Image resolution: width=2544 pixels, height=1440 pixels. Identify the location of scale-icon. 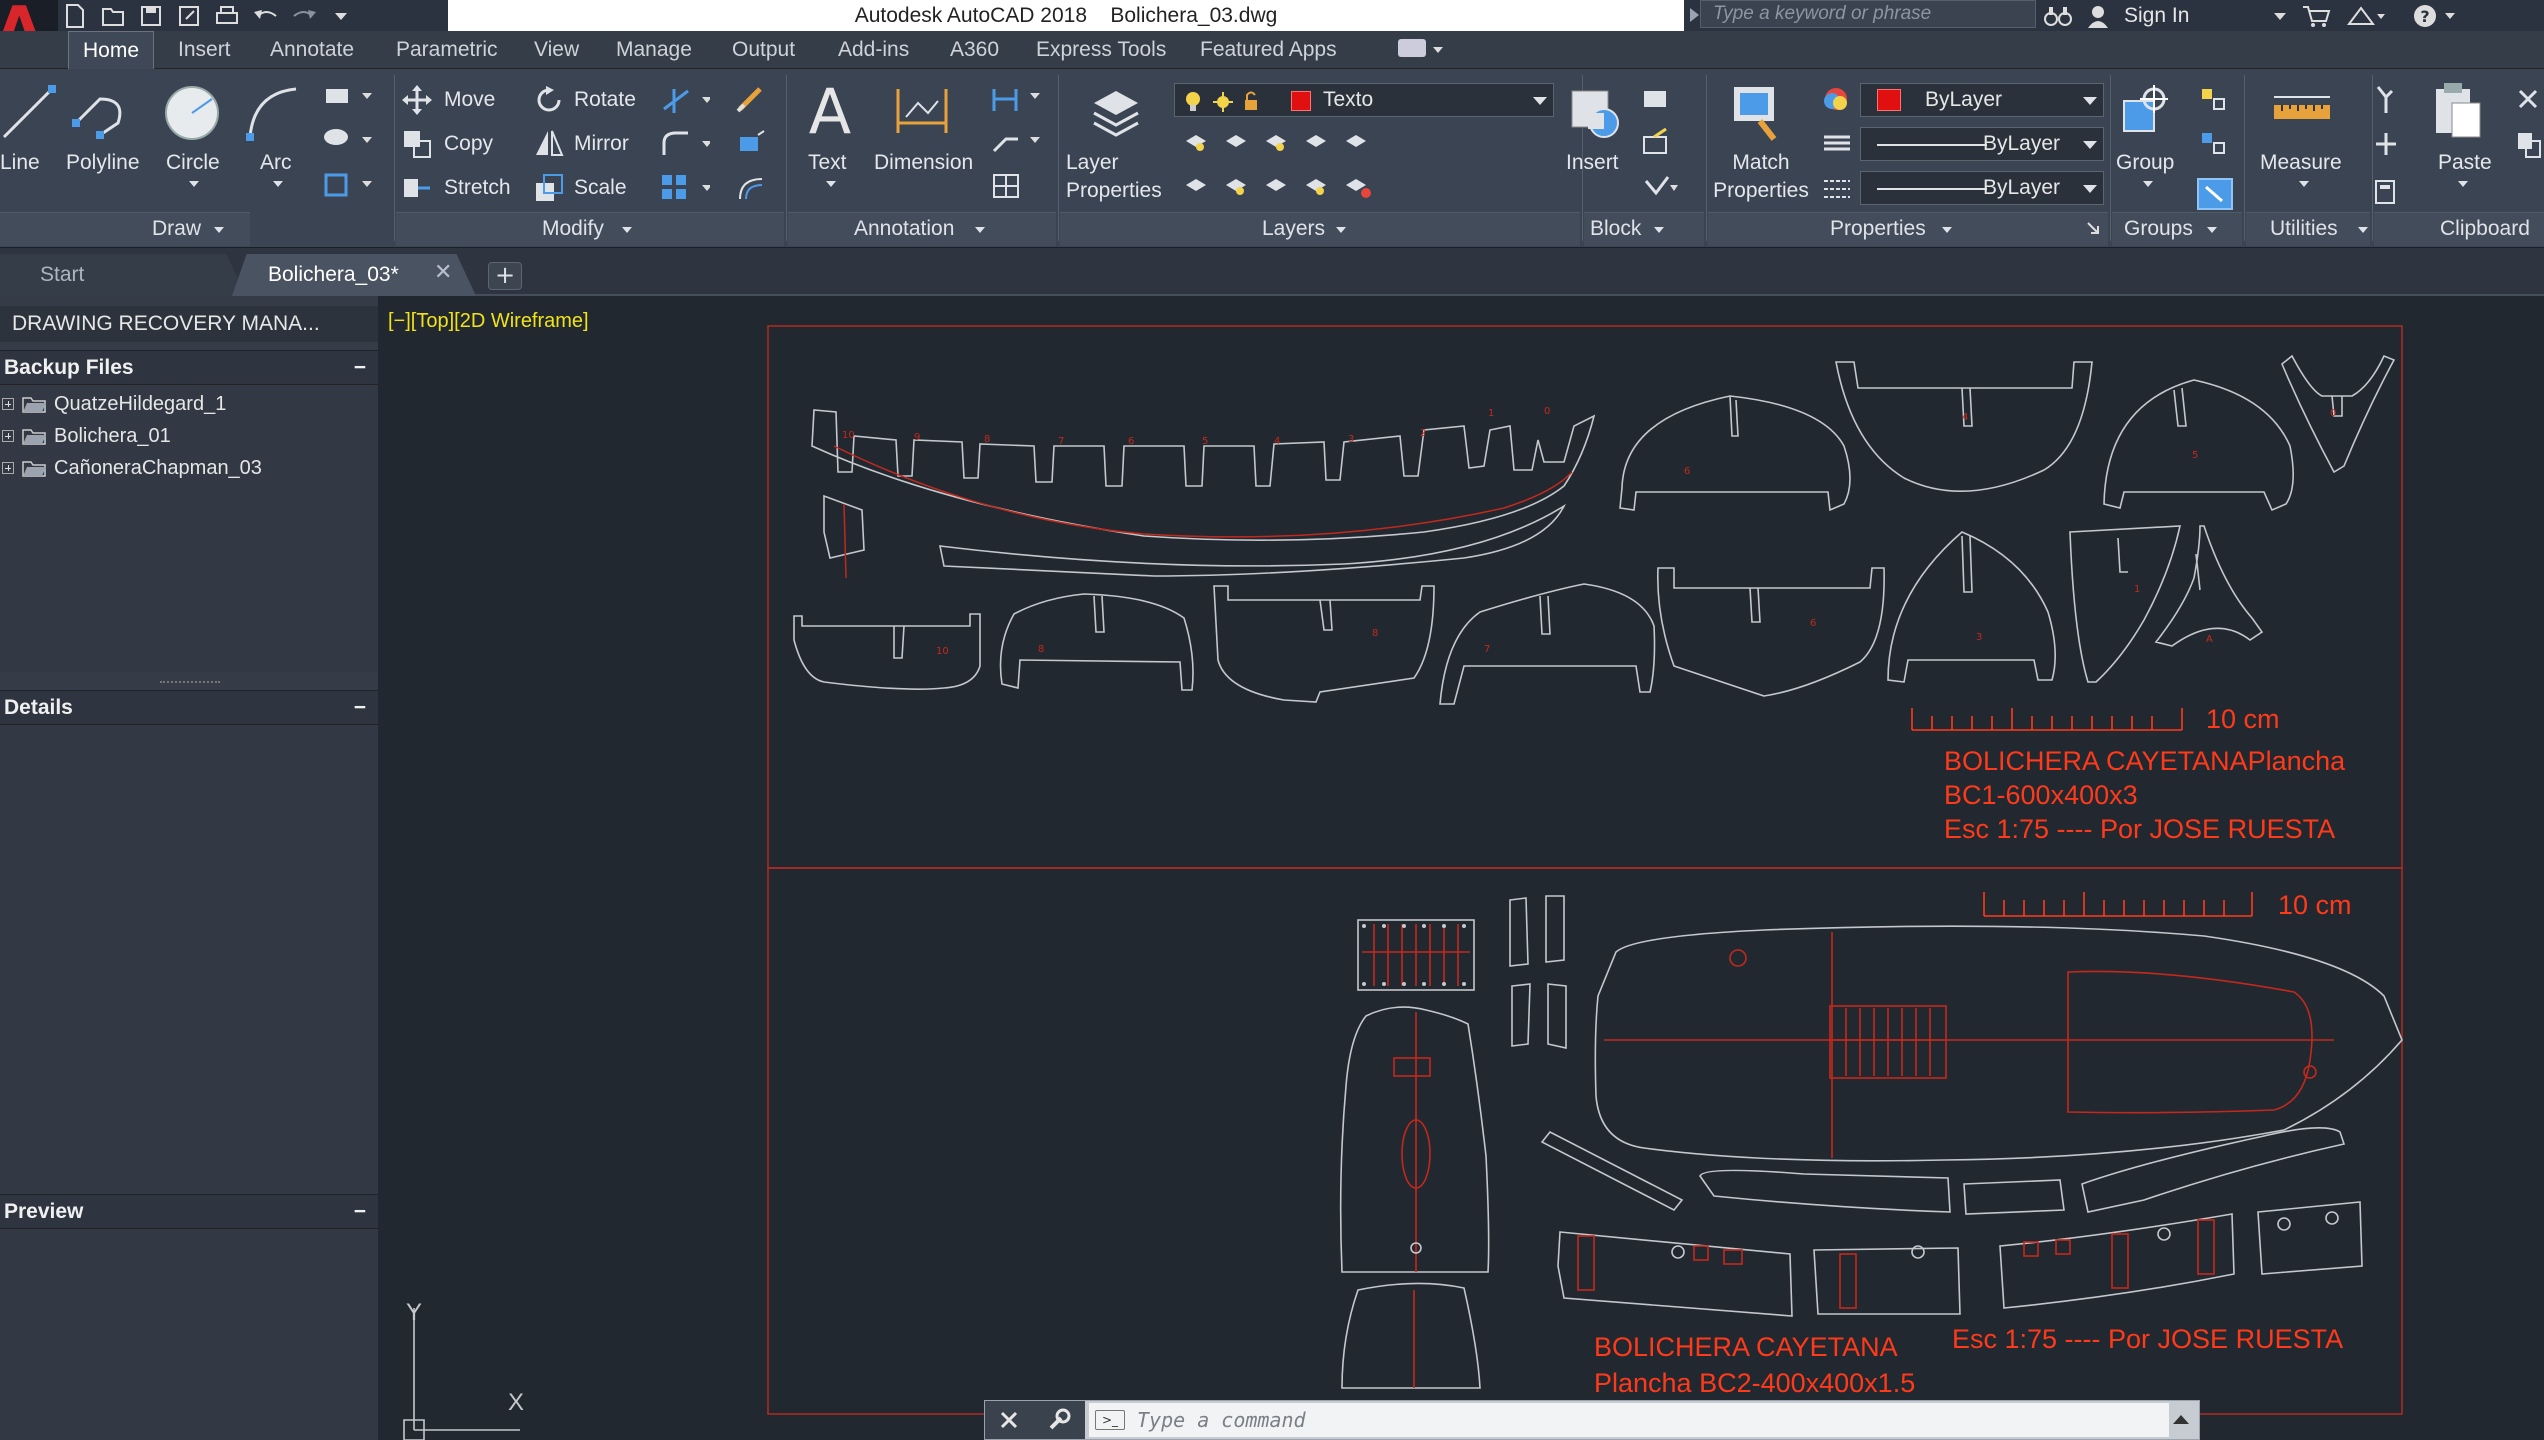
(549, 188).